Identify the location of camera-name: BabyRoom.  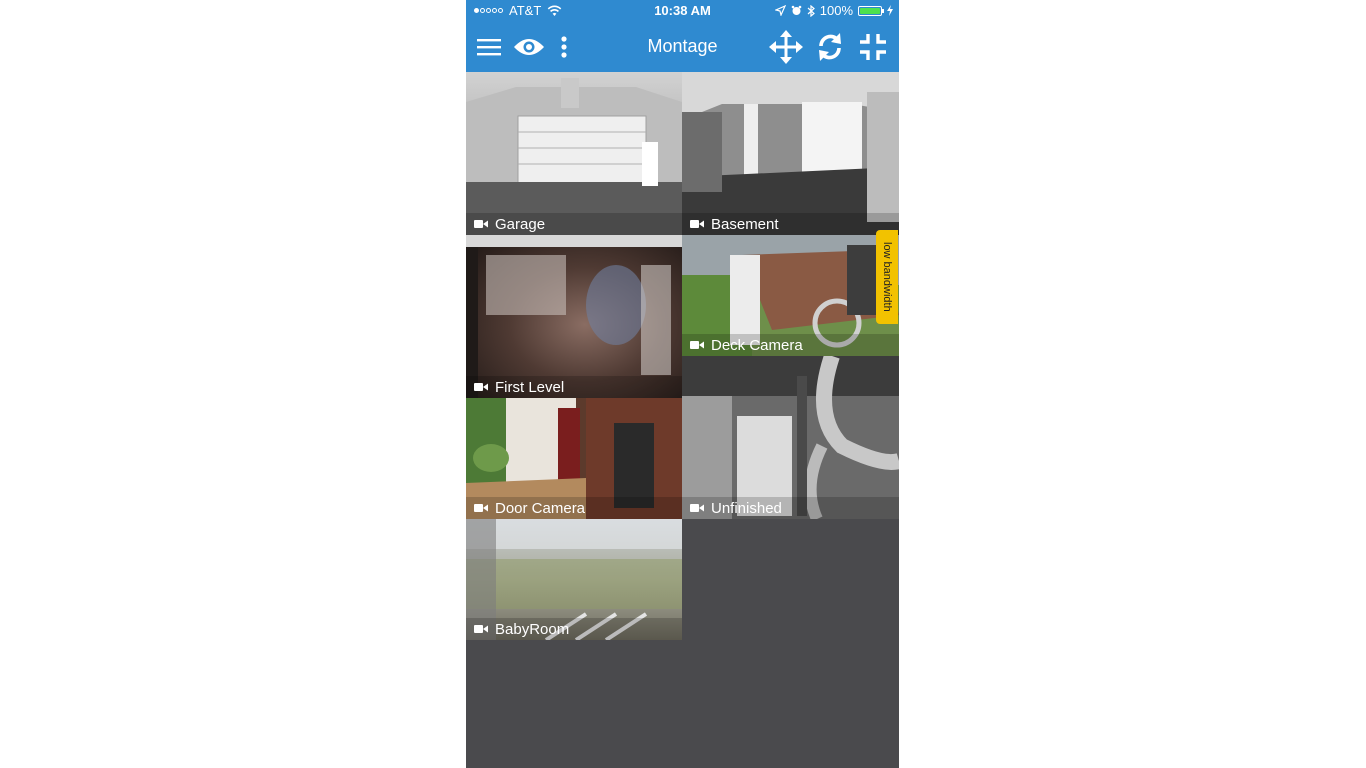
(532, 629).